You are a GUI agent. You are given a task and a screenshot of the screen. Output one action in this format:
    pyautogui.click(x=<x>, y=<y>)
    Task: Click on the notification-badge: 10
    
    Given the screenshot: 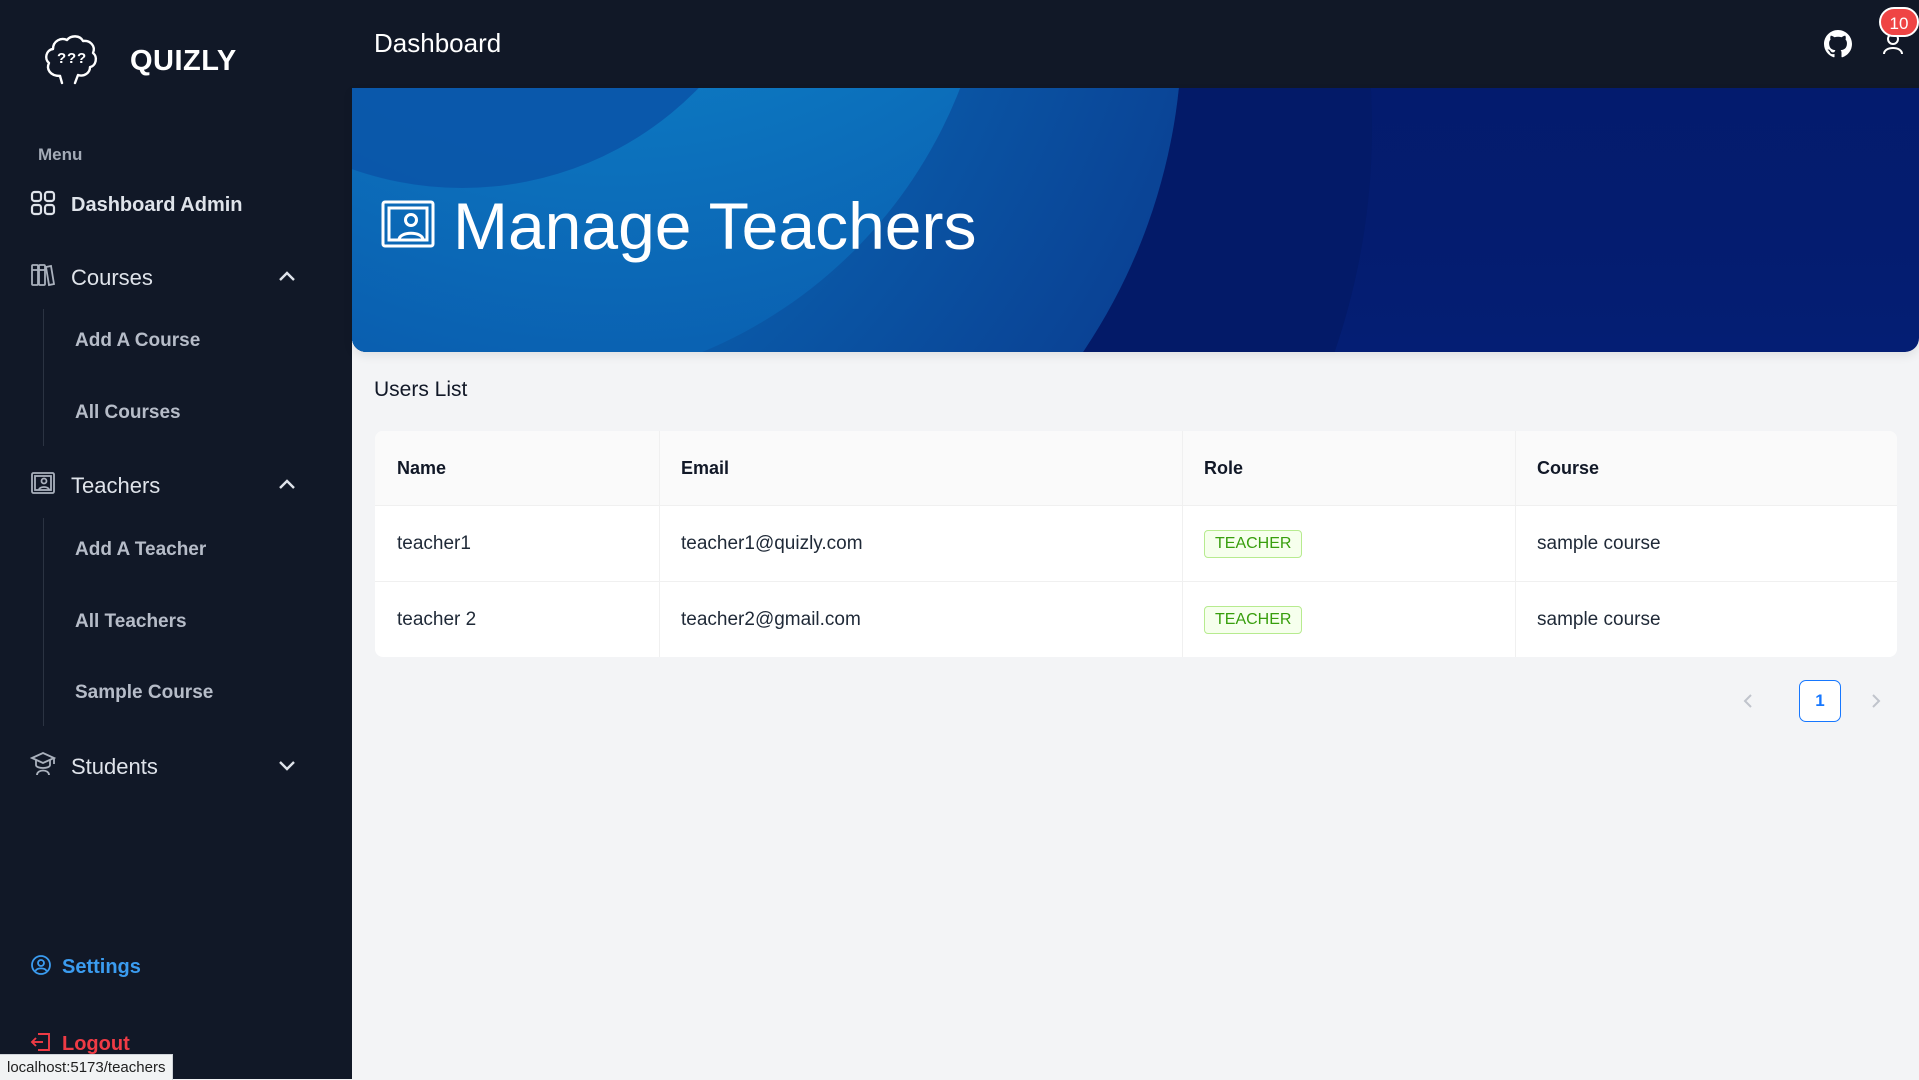 What is the action you would take?
    pyautogui.click(x=1899, y=22)
    